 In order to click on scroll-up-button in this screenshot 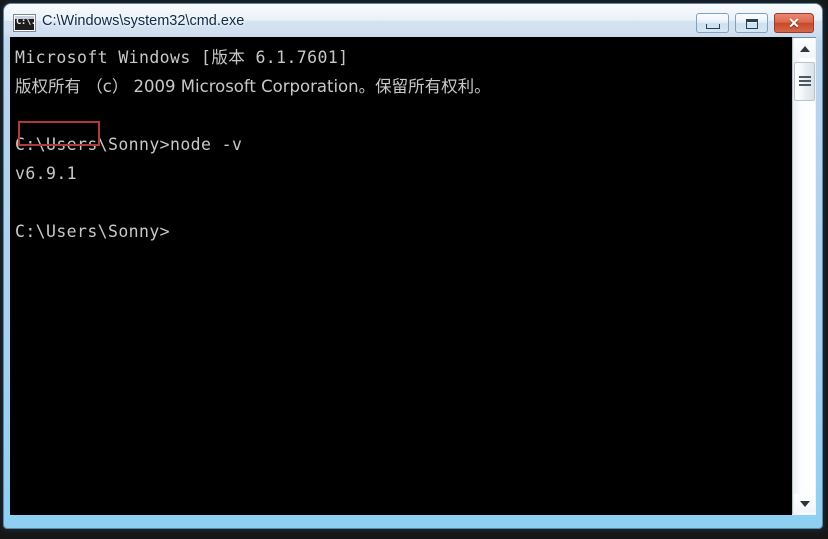, I will do `click(804, 48)`.